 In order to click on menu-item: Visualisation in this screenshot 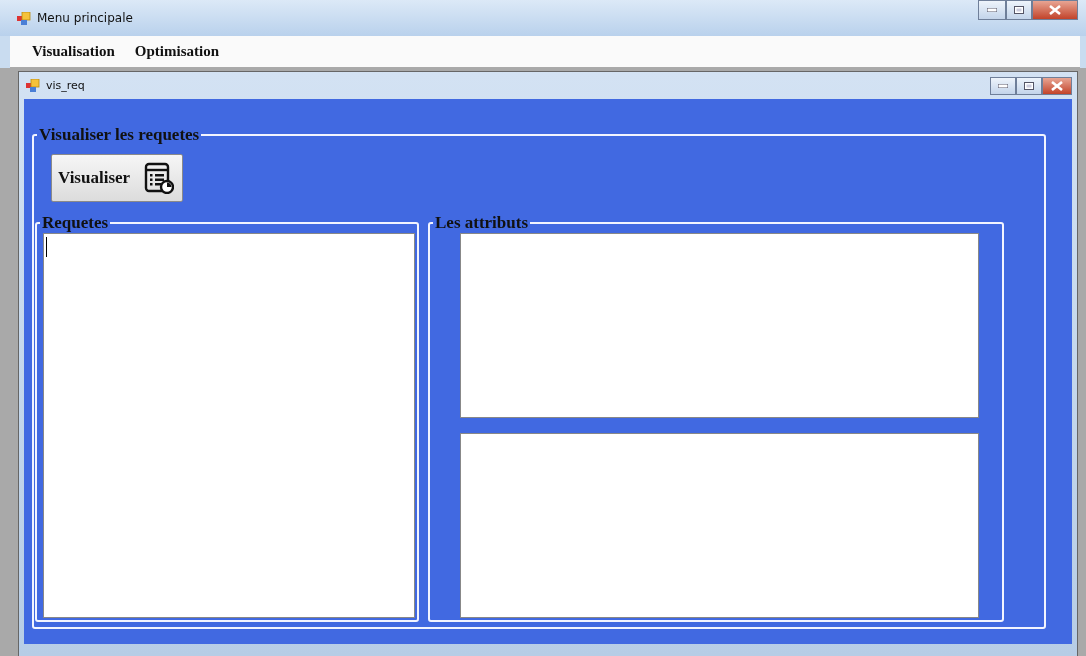, I will do `click(73, 51)`.